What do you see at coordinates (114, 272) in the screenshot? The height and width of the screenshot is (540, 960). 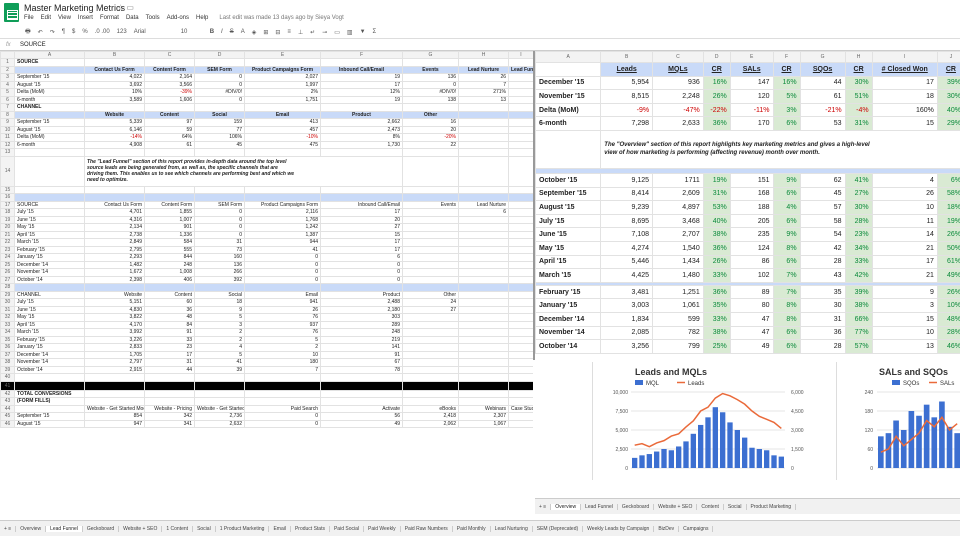 I see `cell: 1,672` at bounding box center [114, 272].